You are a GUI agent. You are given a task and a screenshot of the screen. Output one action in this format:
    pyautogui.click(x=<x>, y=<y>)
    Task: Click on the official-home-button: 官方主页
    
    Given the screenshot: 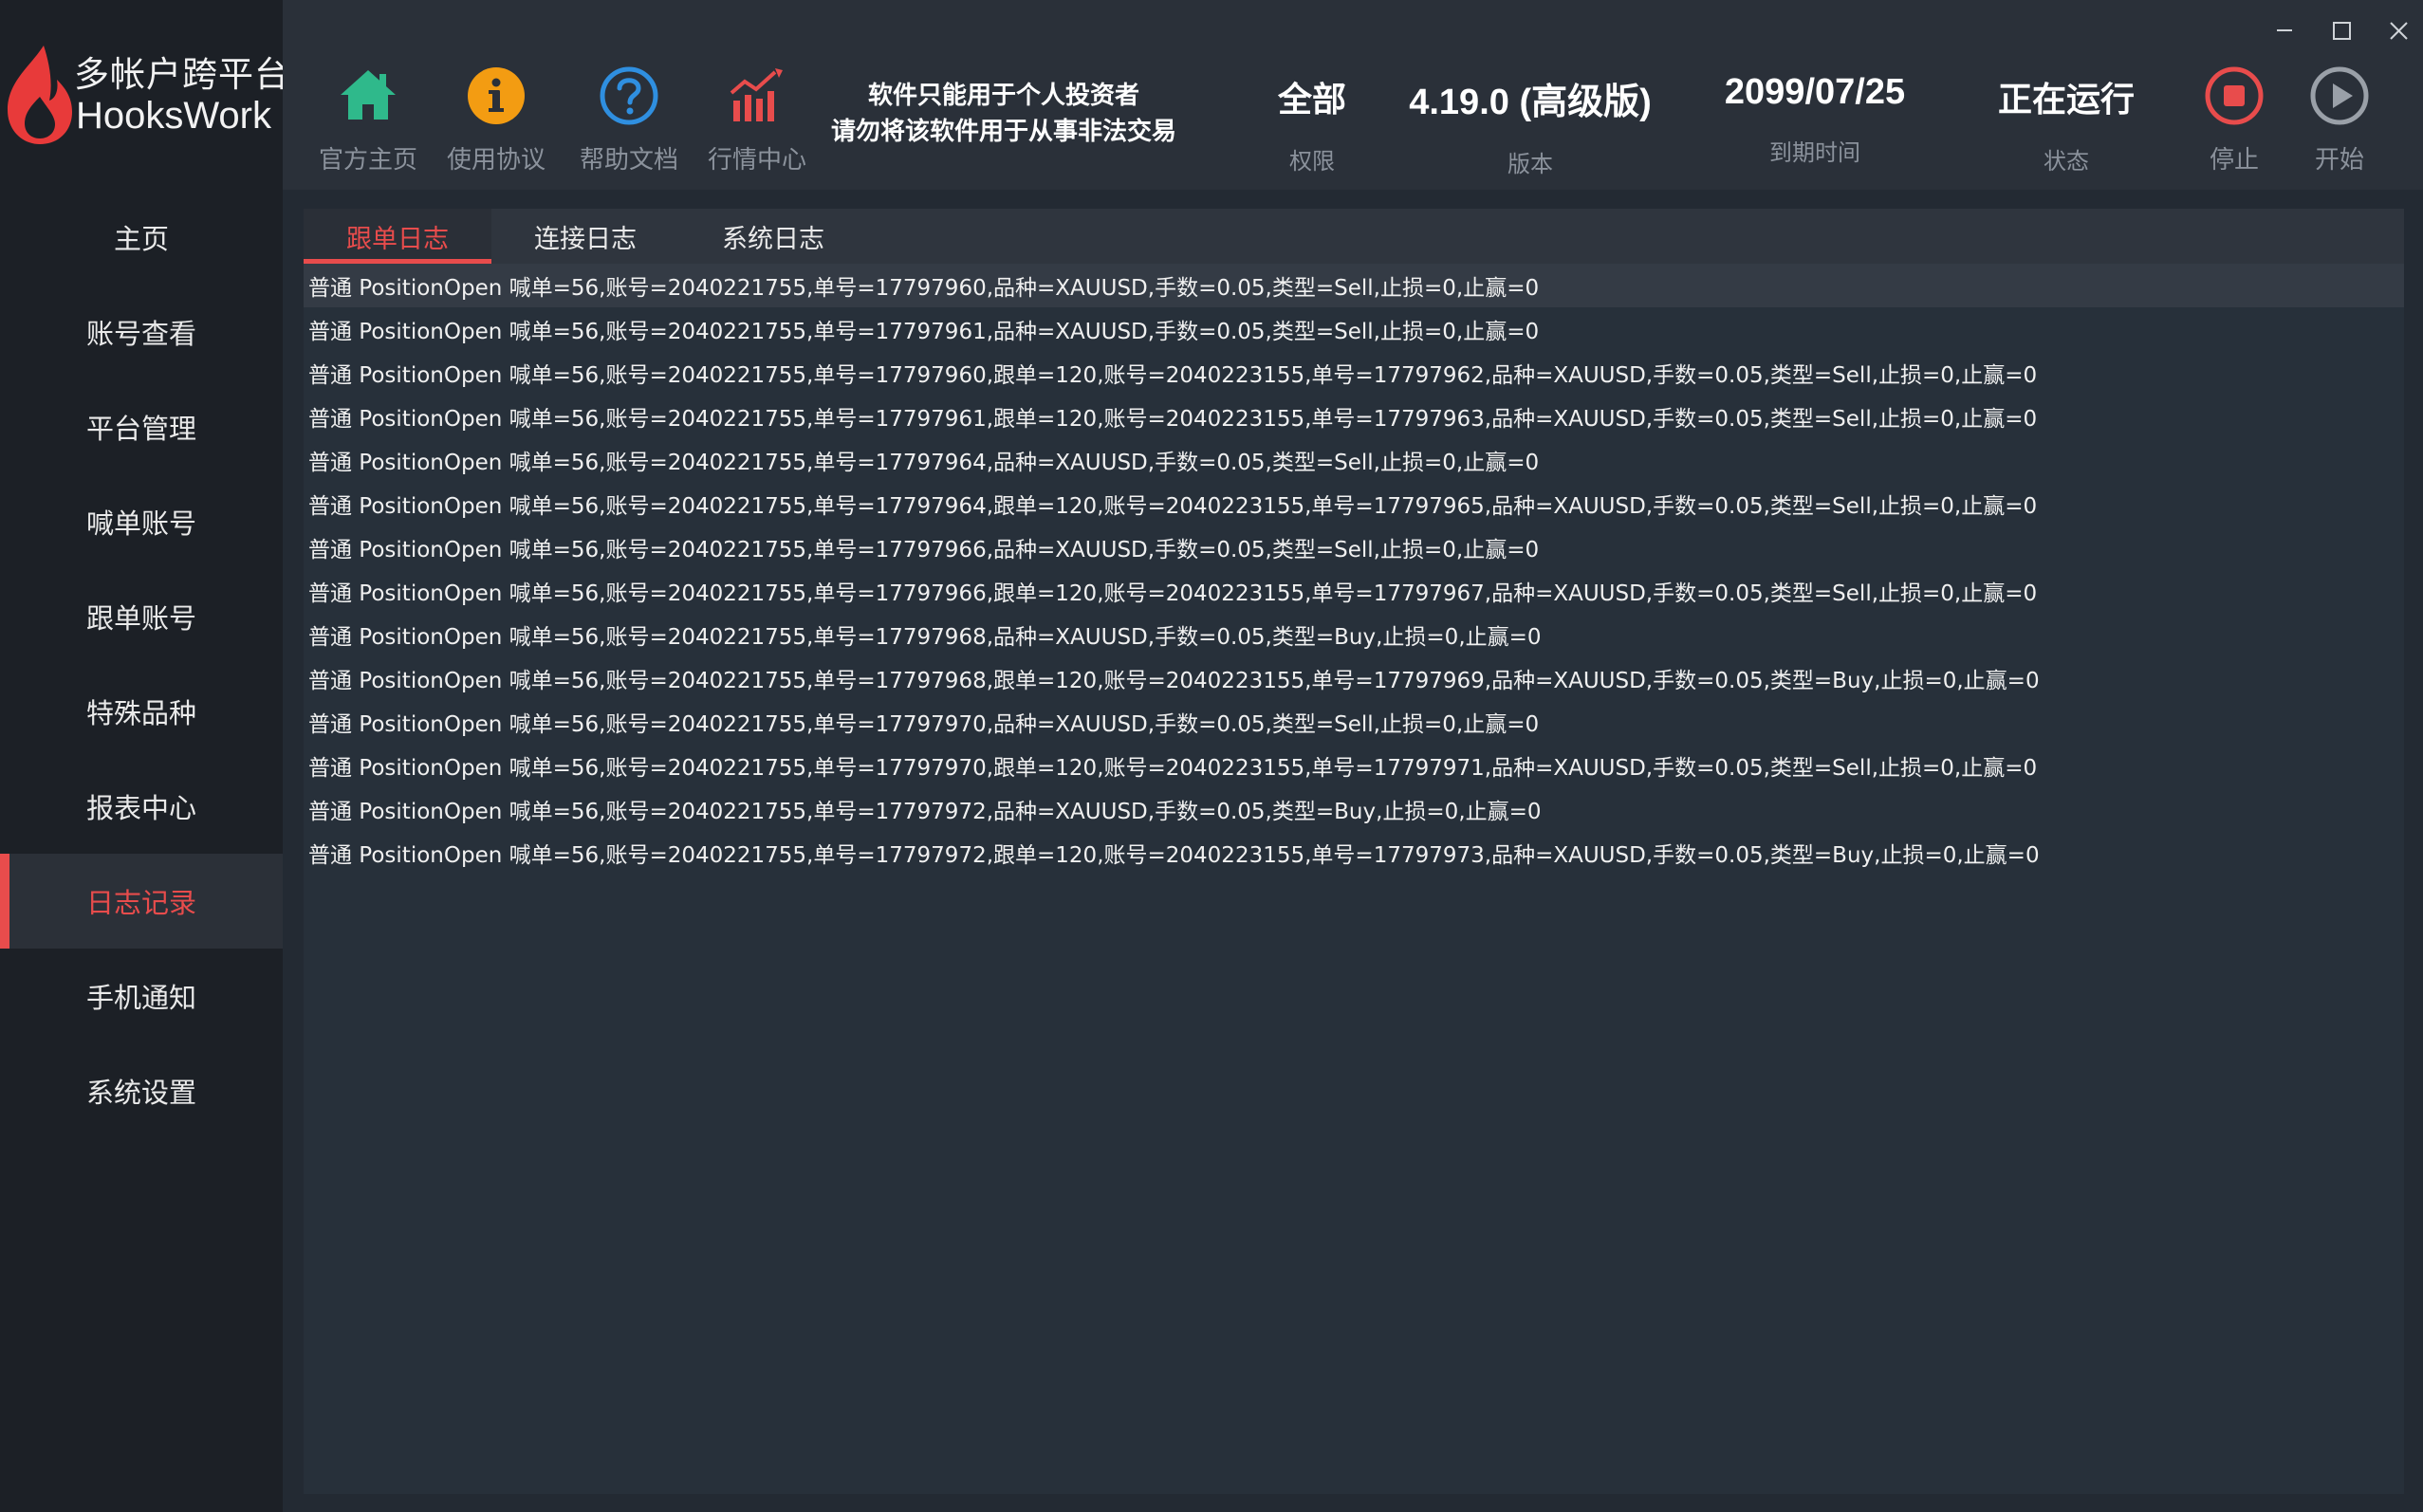 What is the action you would take?
    pyautogui.click(x=368, y=120)
    